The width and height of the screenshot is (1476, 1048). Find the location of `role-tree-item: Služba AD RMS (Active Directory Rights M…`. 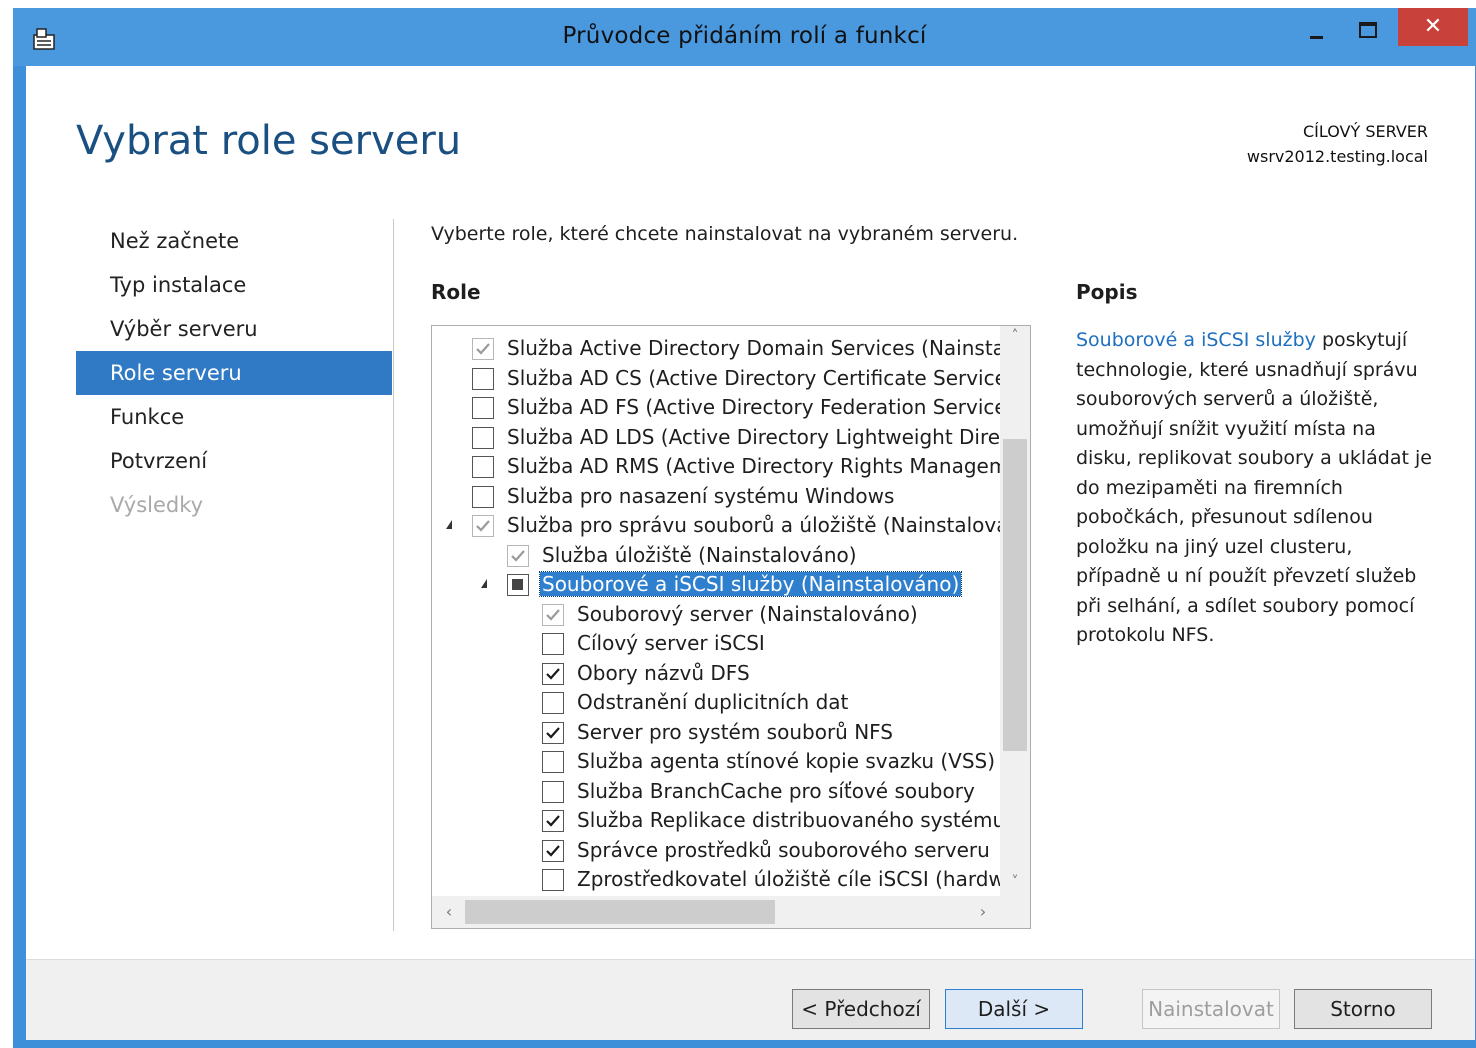

role-tree-item: Služba AD RMS (Active Directory Rights M… is located at coordinates (717, 466).